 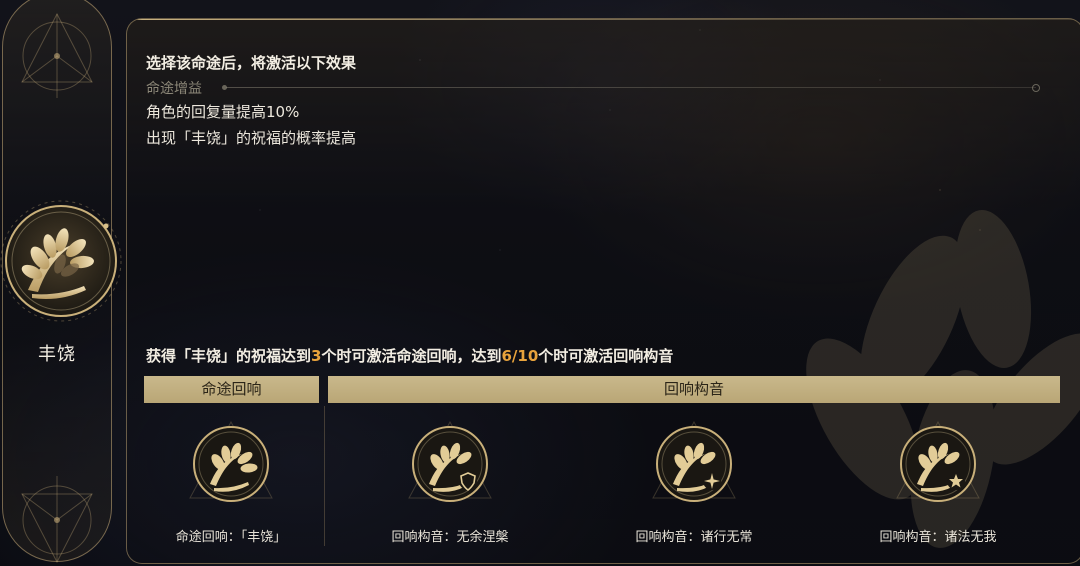 I want to click on requirement-text: 获得「丰饶」的祝福达到3个时可激活命途回响，达到6/10个时可激活回响构音, so click(x=409, y=355).